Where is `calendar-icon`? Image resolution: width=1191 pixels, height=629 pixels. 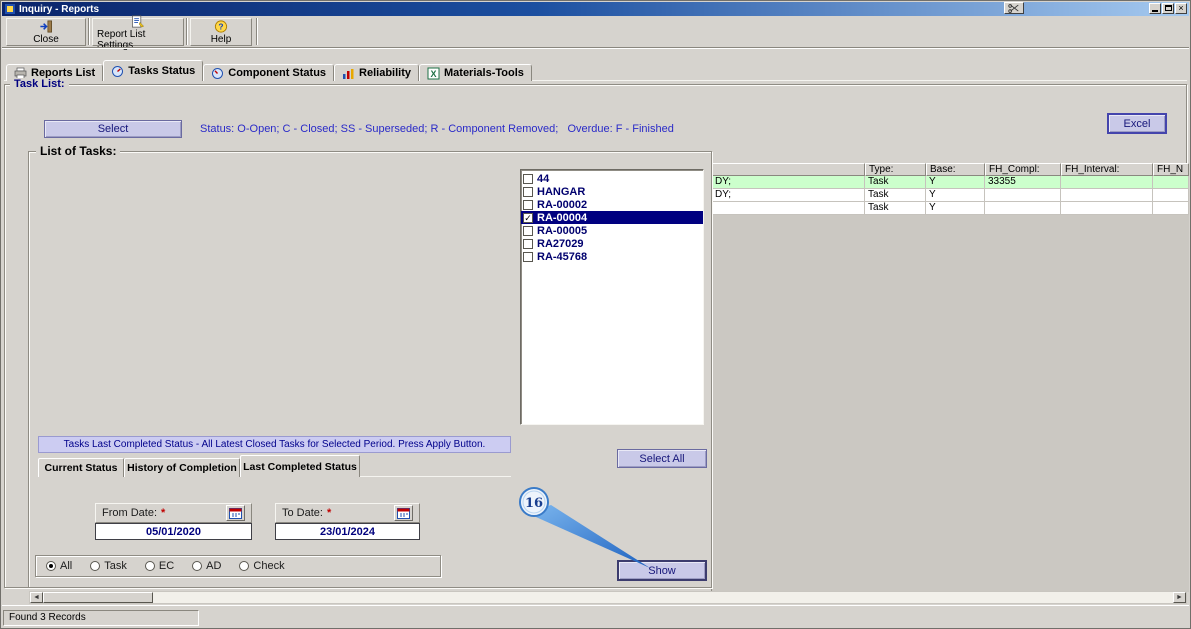
calendar-icon is located at coordinates (403, 513).